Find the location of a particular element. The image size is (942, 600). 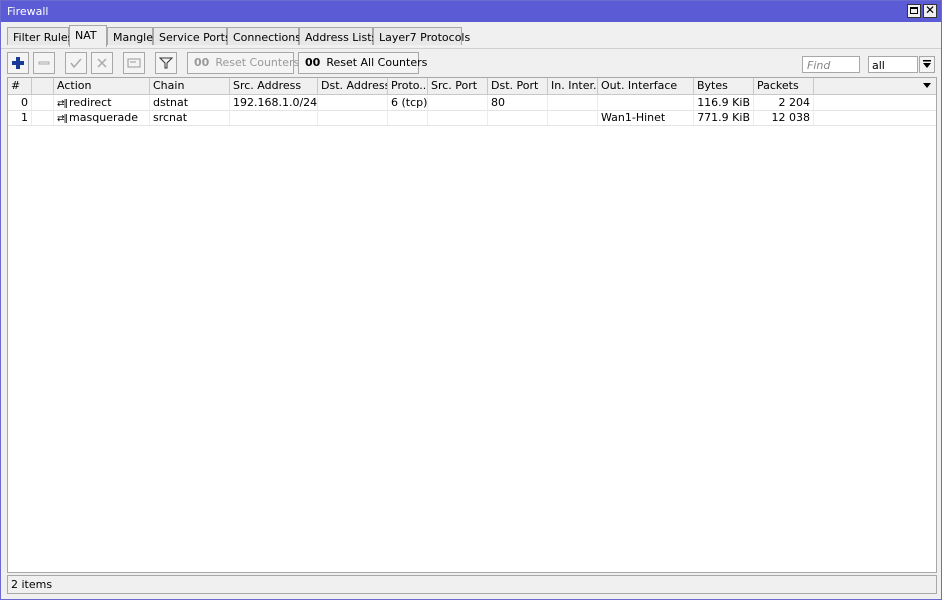

check-icon is located at coordinates (76, 63).